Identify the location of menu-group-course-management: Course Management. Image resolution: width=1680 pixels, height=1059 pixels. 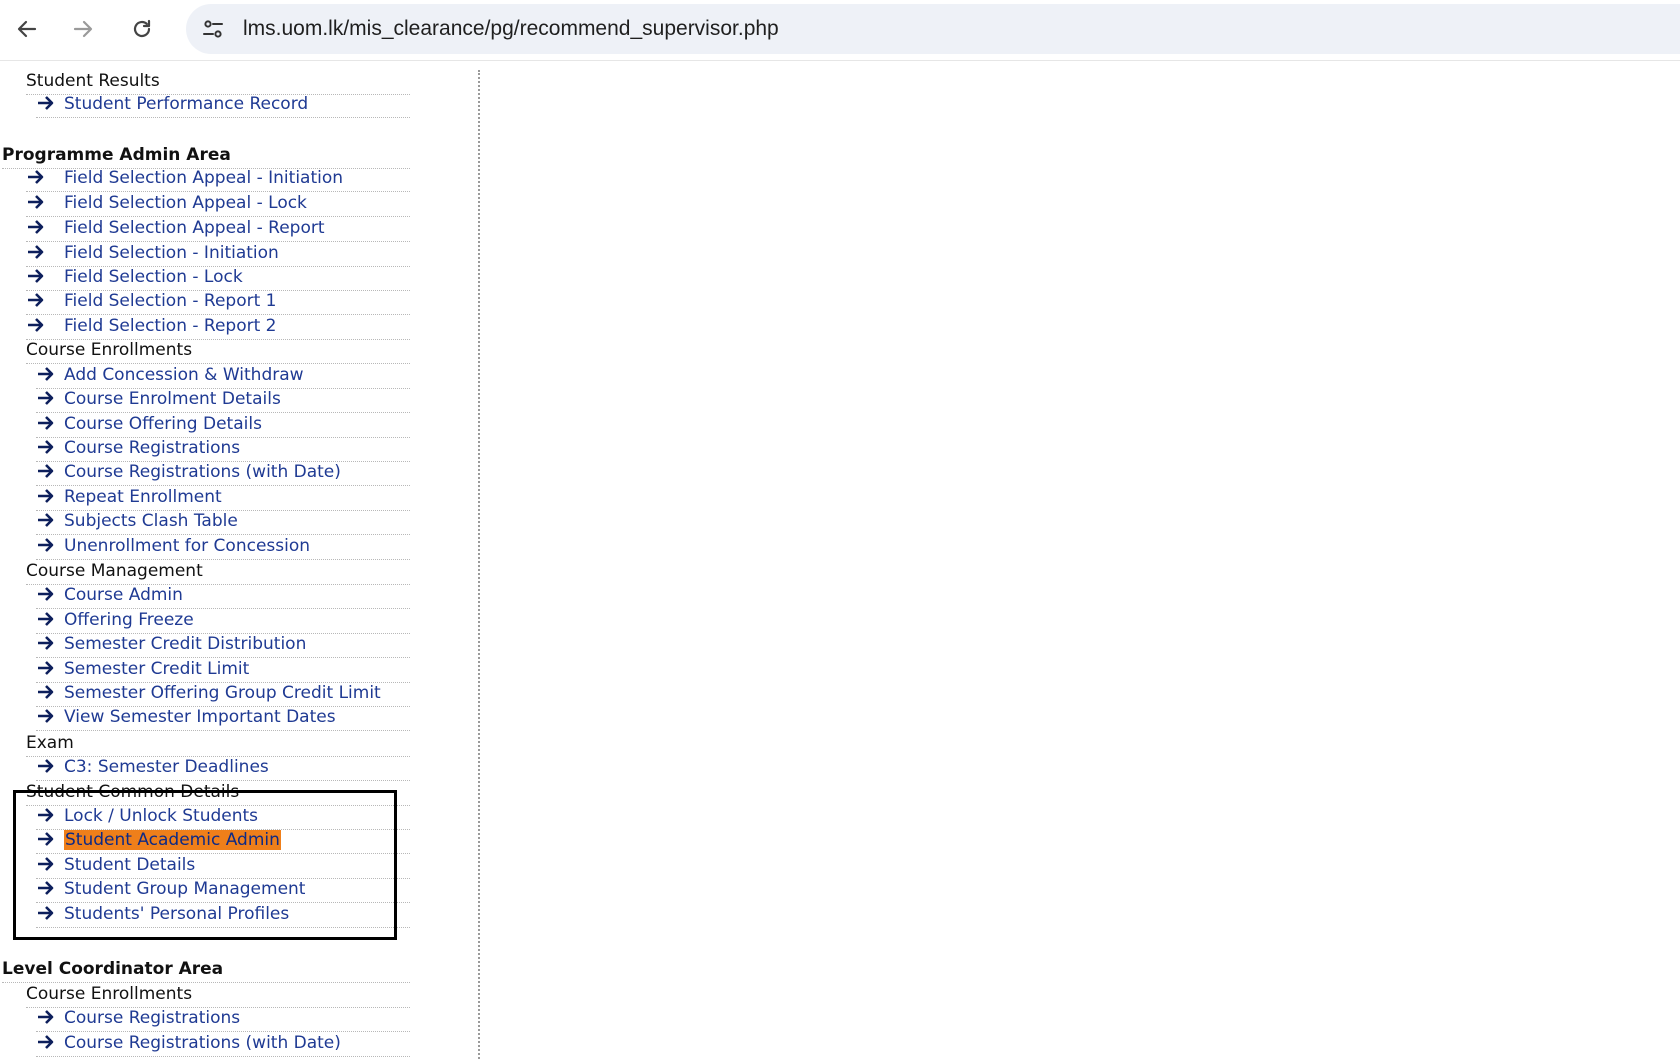
(218, 572).